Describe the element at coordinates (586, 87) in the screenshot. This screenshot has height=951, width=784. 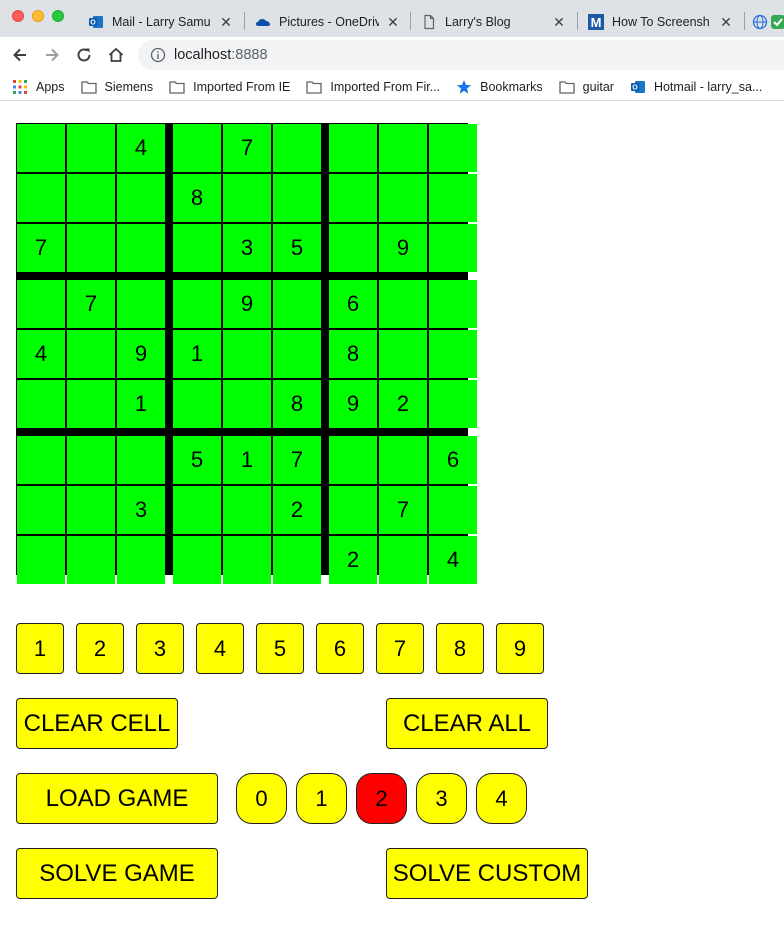
I see `bookmark-guitar: guitar` at that location.